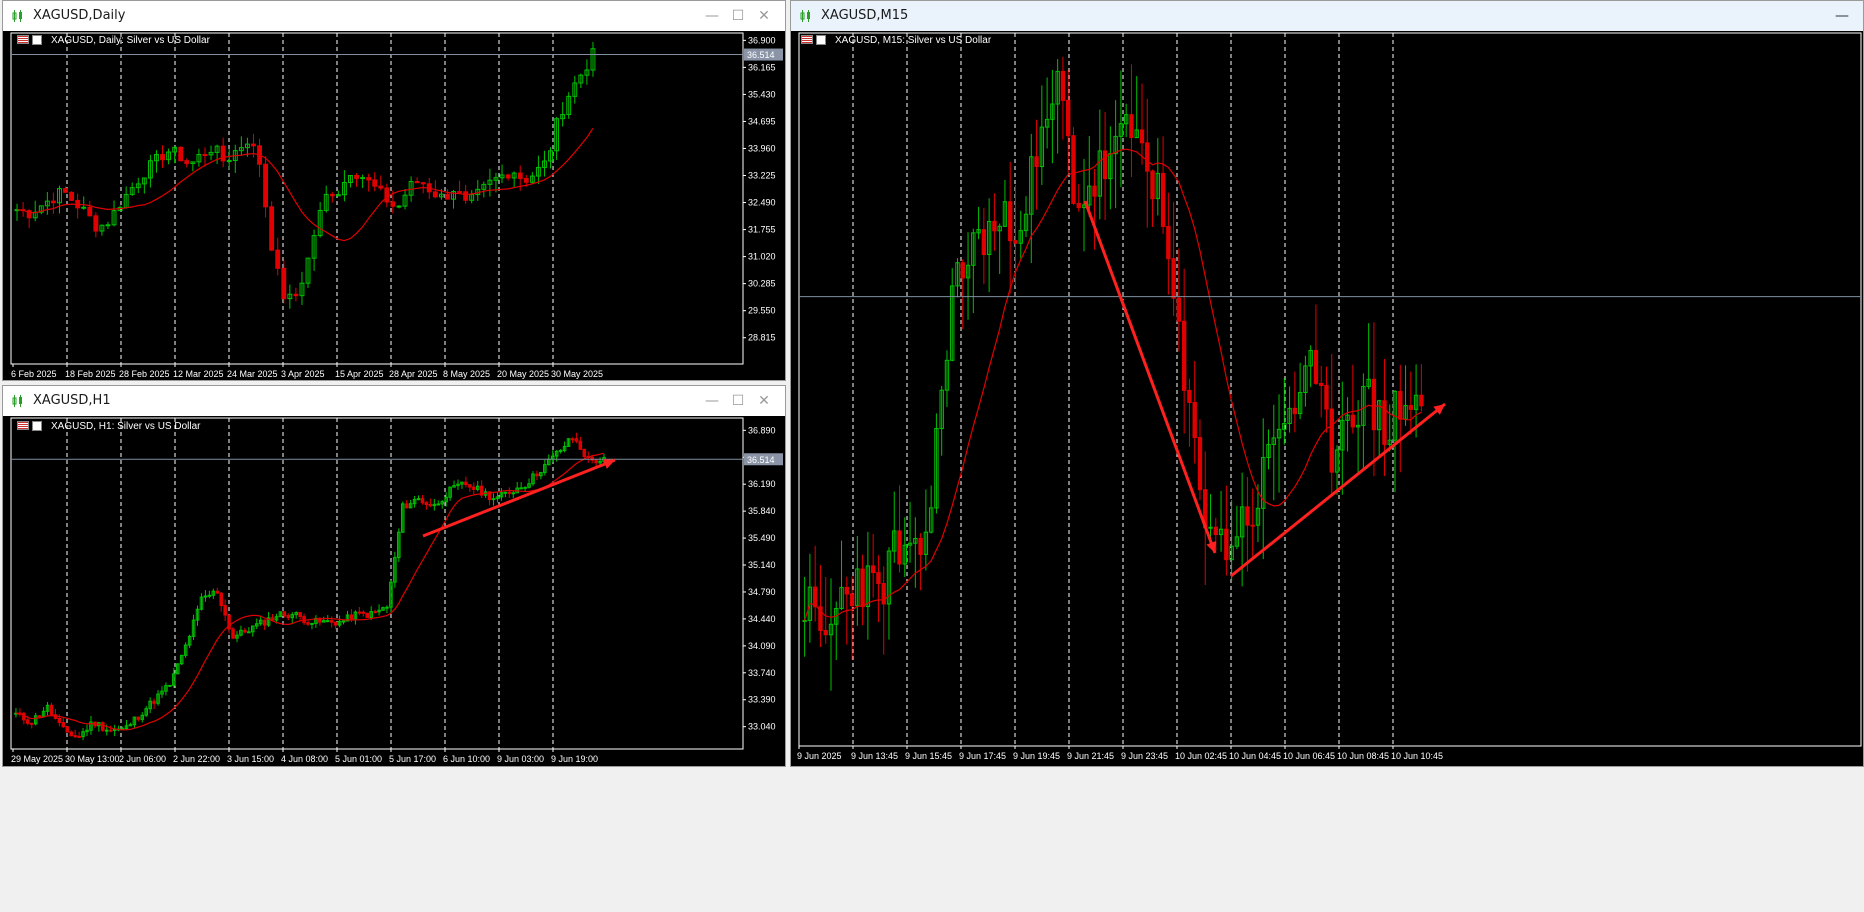 The height and width of the screenshot is (912, 1864). What do you see at coordinates (805, 16) in the screenshot?
I see `chart-app-icon` at bounding box center [805, 16].